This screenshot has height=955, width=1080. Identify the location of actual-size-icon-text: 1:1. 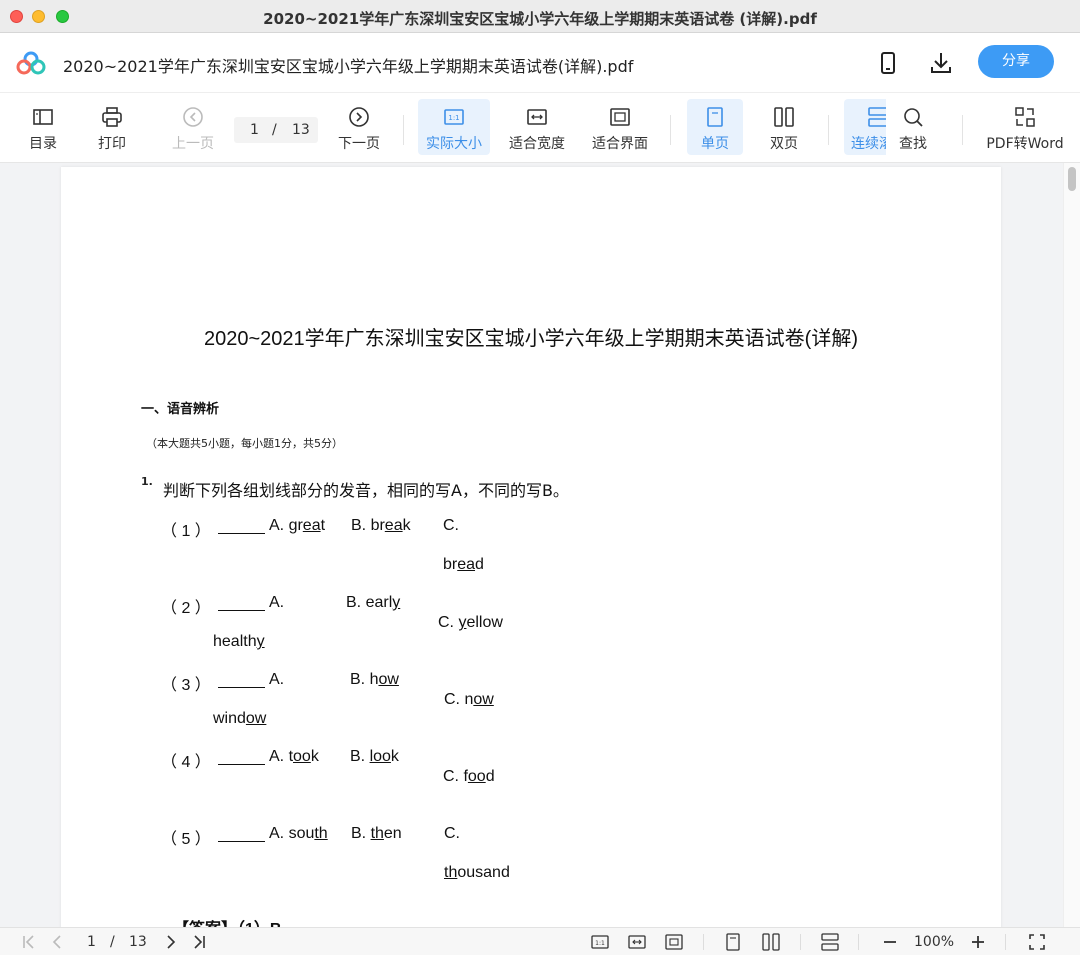
(453, 118).